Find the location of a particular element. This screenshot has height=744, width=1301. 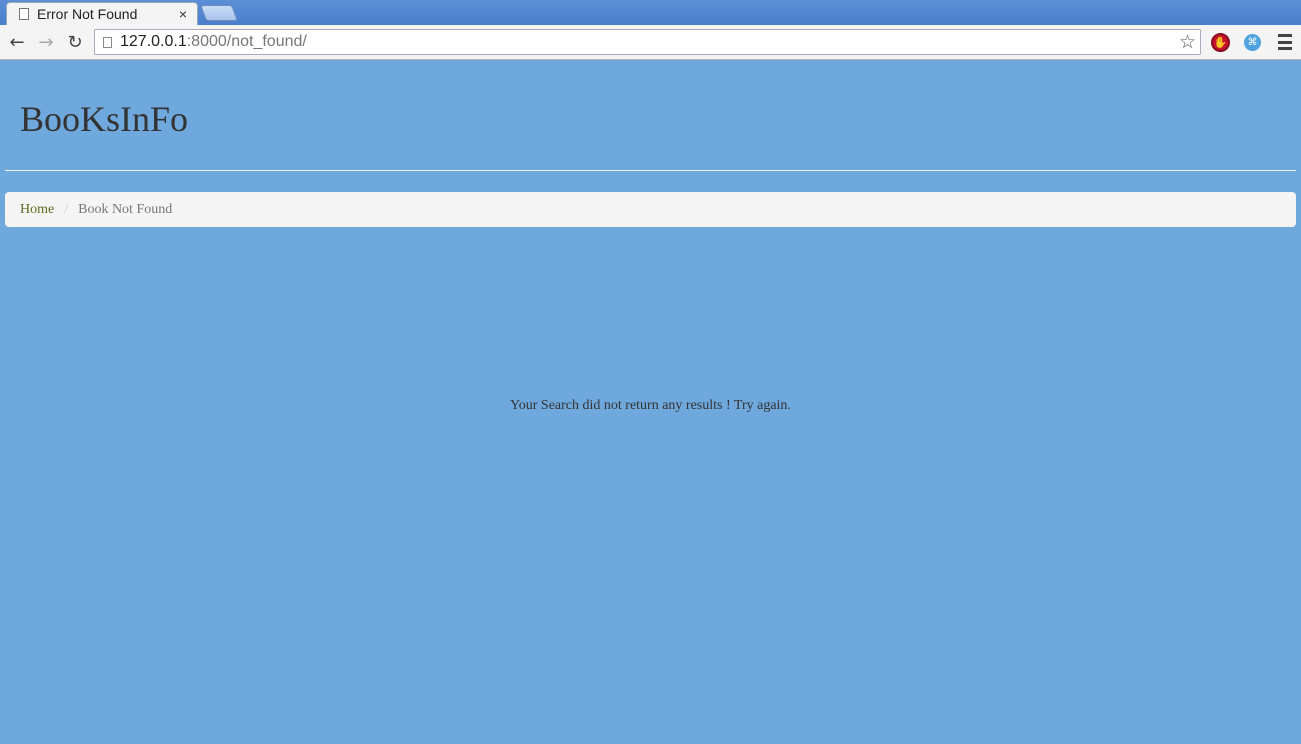

site-title: BooKsInFo is located at coordinates (104, 119).